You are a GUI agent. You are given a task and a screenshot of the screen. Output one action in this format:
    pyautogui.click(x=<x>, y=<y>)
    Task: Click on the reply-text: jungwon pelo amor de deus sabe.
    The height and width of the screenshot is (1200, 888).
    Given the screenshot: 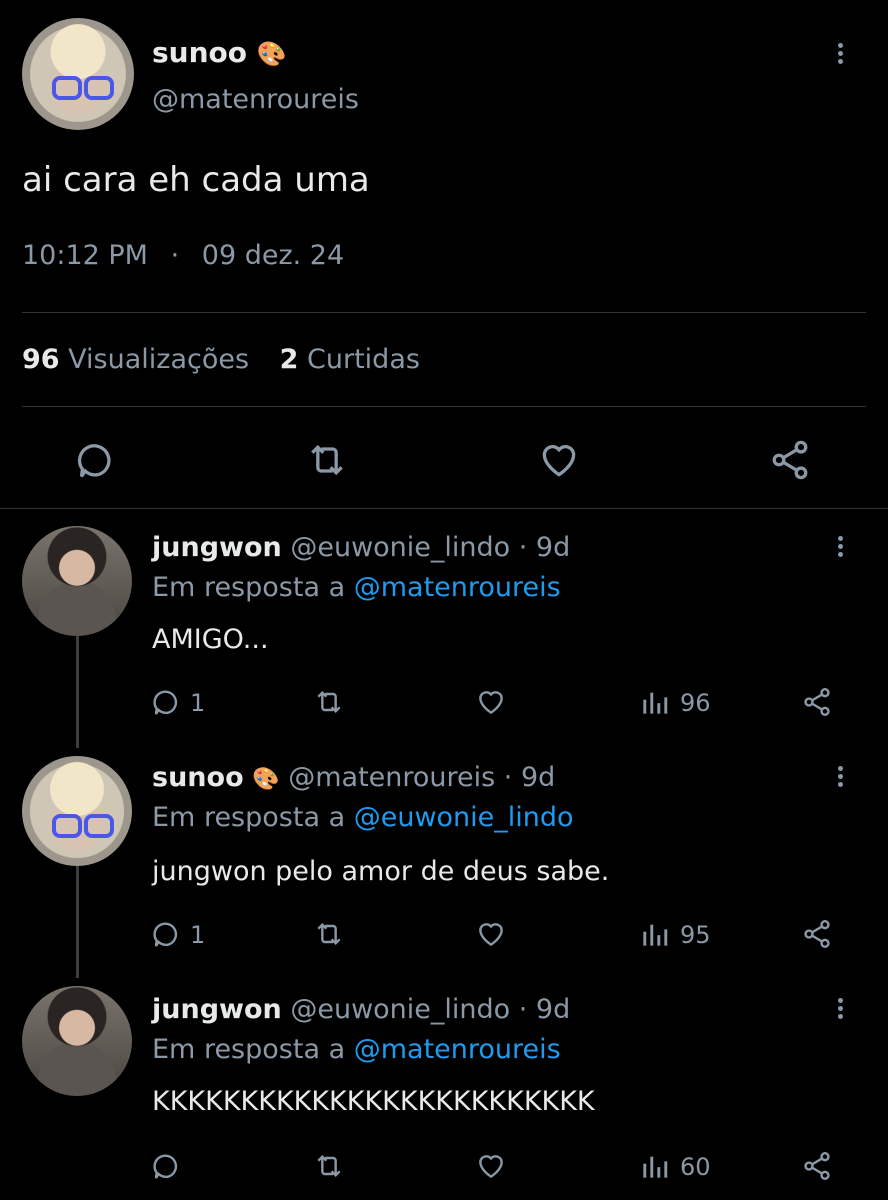 What is the action you would take?
    pyautogui.click(x=381, y=871)
    